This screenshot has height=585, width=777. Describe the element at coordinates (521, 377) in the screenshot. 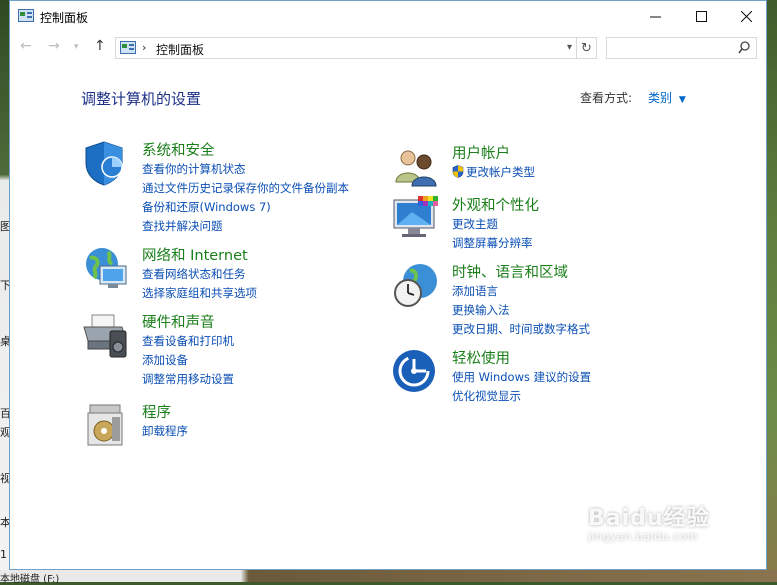

I see `link-recommended-settings: 使用 Windows 建议的设置` at that location.